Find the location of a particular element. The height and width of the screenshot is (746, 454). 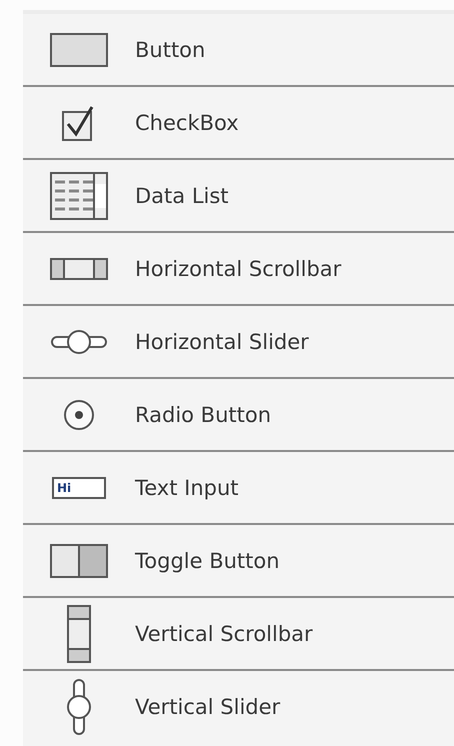

toggle-button-icon is located at coordinates (79, 561).